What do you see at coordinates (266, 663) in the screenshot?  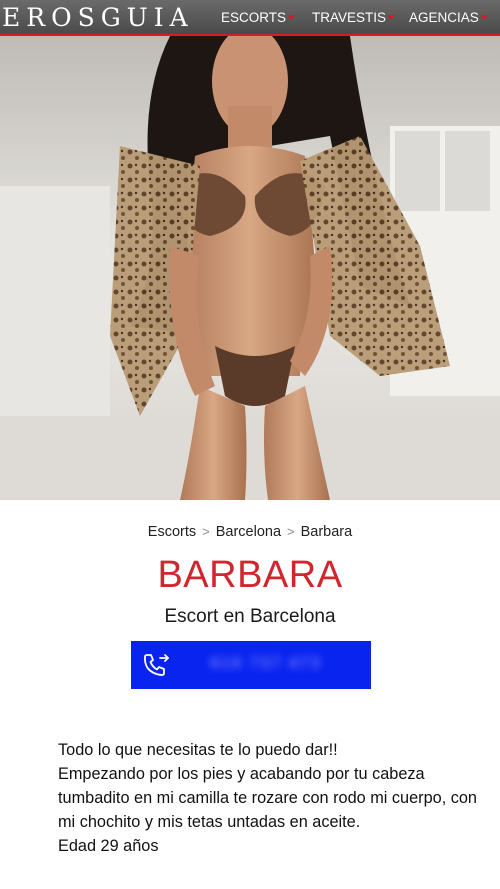 I see `phone-number: 616 737 473` at bounding box center [266, 663].